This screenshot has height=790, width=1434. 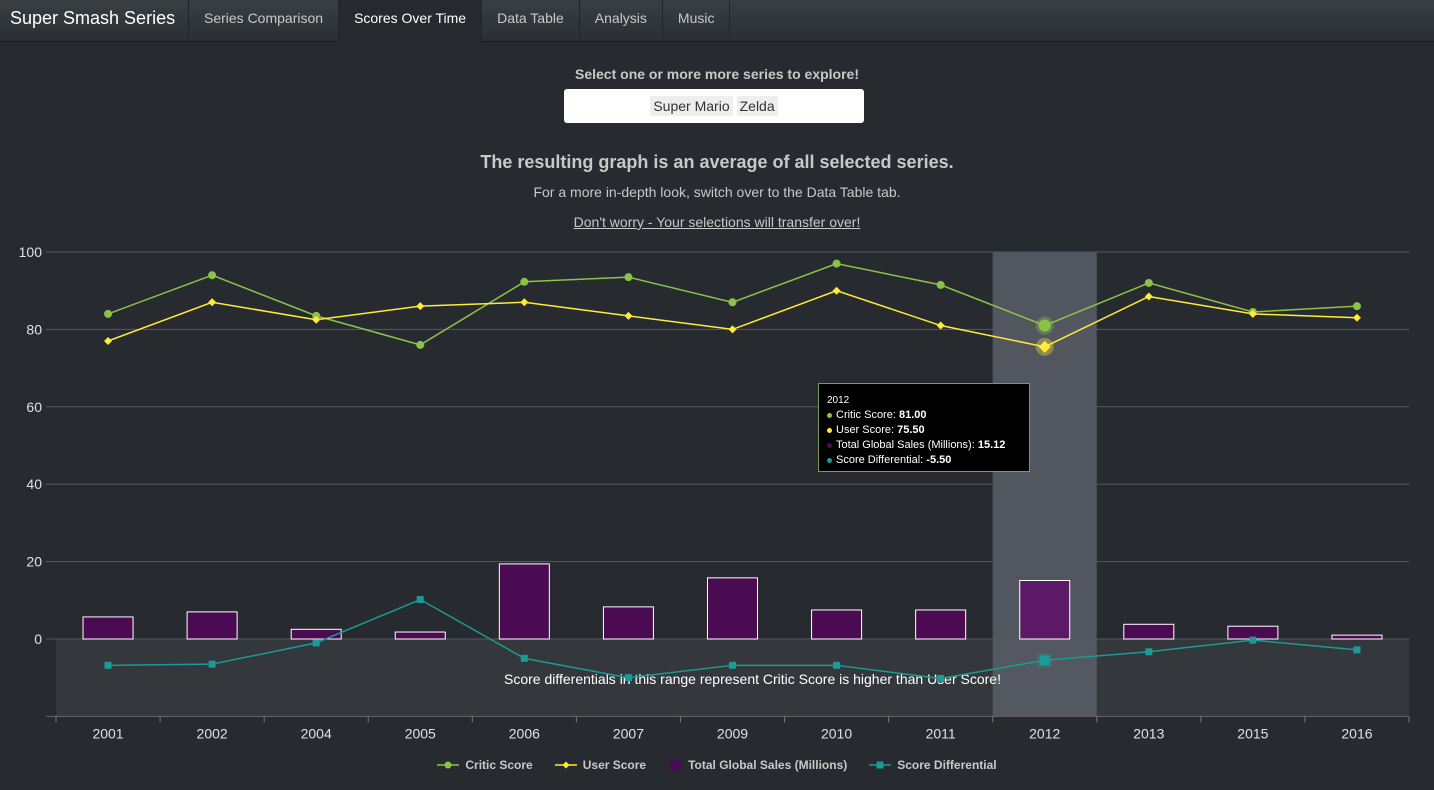 What do you see at coordinates (448, 765) in the screenshot?
I see `legend-critic-icon` at bounding box center [448, 765].